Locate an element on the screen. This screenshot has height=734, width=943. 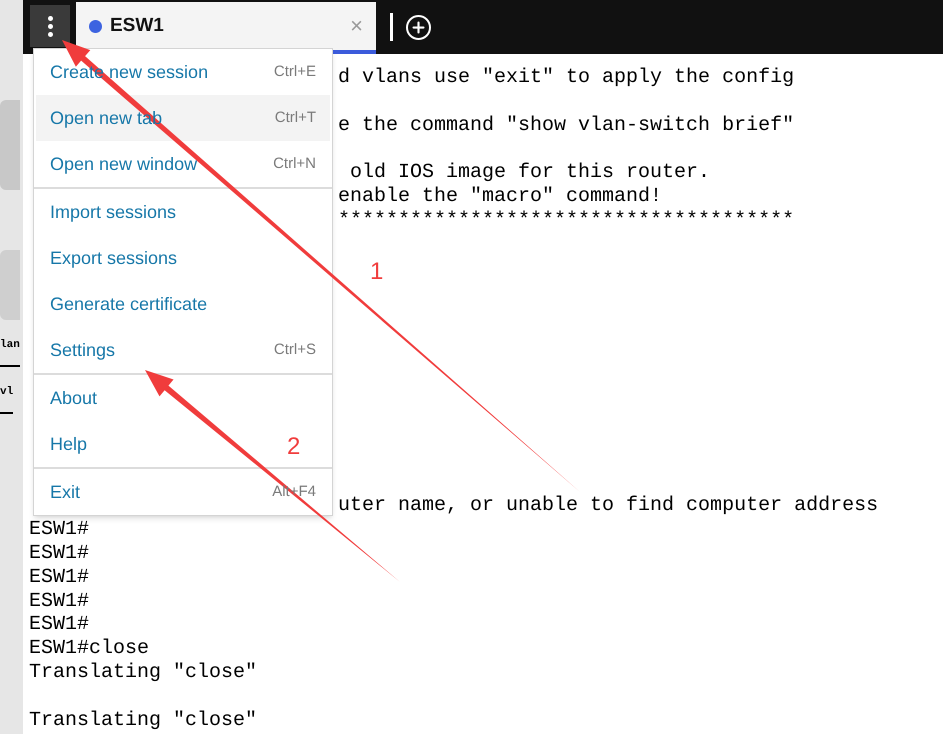
device-label: lan is located at coordinates (10, 353).